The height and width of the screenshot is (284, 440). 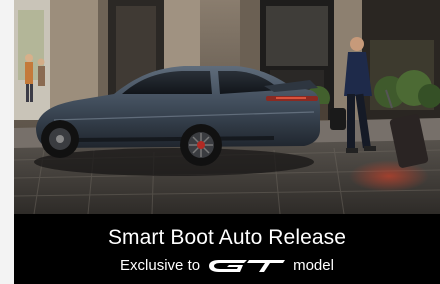 I want to click on feature-subtitle: Exclusive to model, so click(x=227, y=266).